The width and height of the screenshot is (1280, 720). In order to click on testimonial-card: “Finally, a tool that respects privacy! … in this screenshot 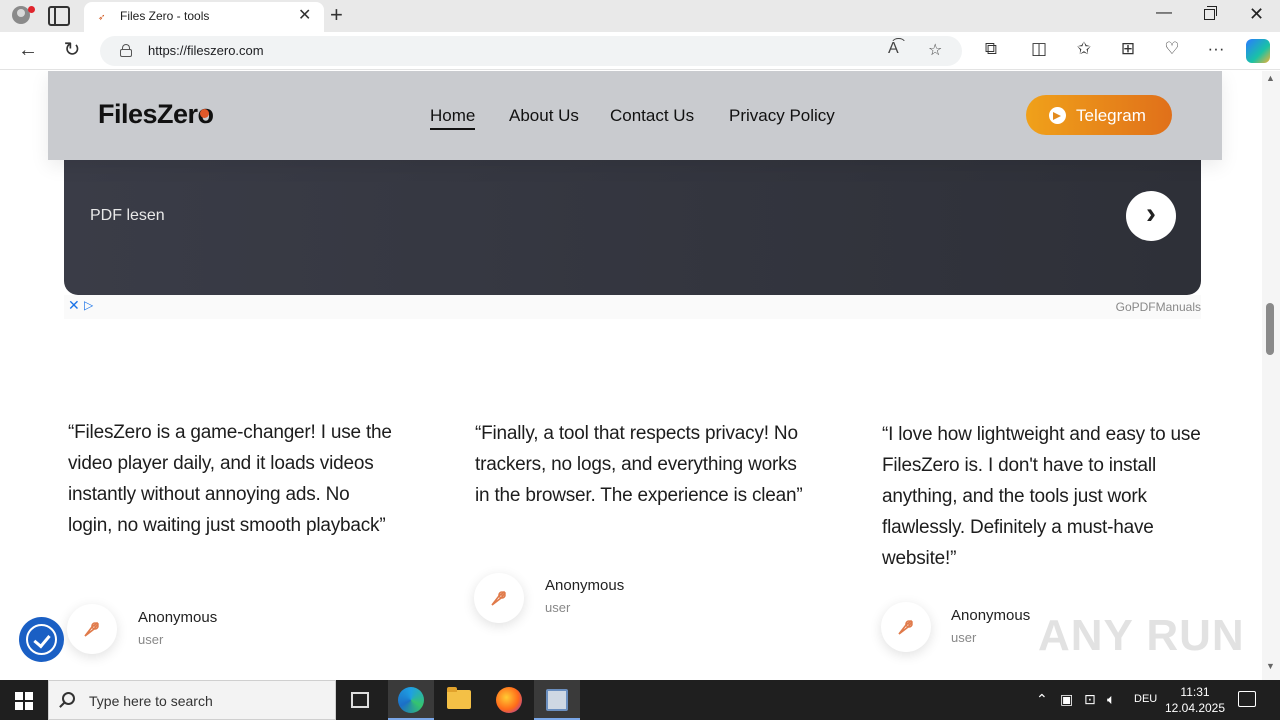, I will do `click(640, 464)`.